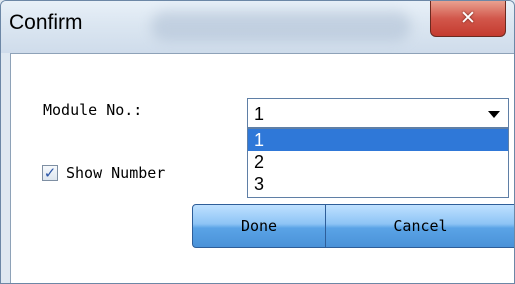 This screenshot has height=284, width=515. Describe the element at coordinates (378, 184) in the screenshot. I see `dropdown-option: 3` at that location.